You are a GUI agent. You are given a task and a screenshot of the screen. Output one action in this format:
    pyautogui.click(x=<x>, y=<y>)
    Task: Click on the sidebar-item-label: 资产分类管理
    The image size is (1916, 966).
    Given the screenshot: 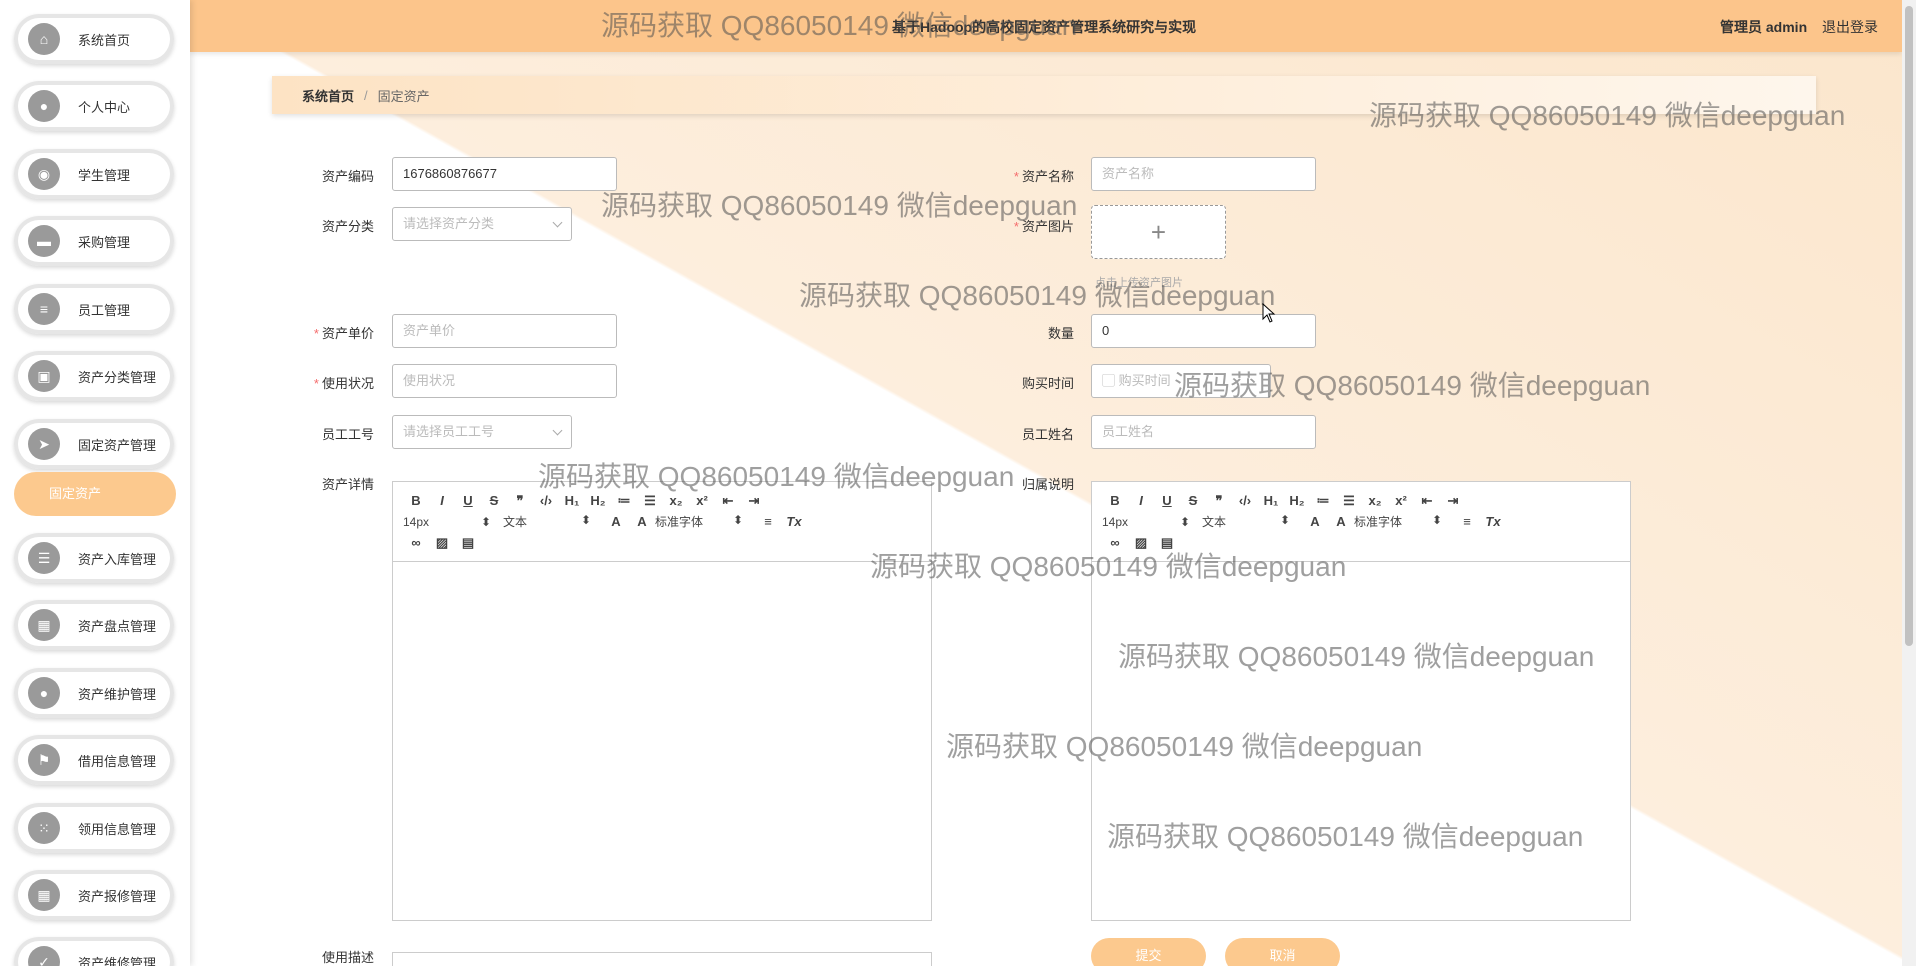 What is the action you would take?
    pyautogui.click(x=117, y=377)
    